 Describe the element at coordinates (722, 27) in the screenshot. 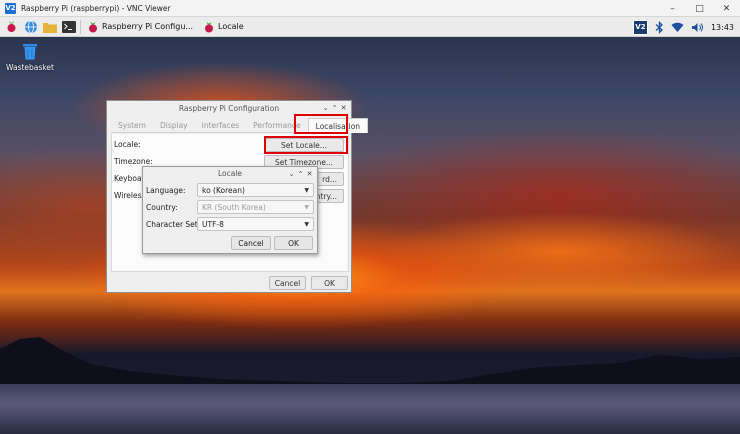

I see `clock: 13:43` at that location.